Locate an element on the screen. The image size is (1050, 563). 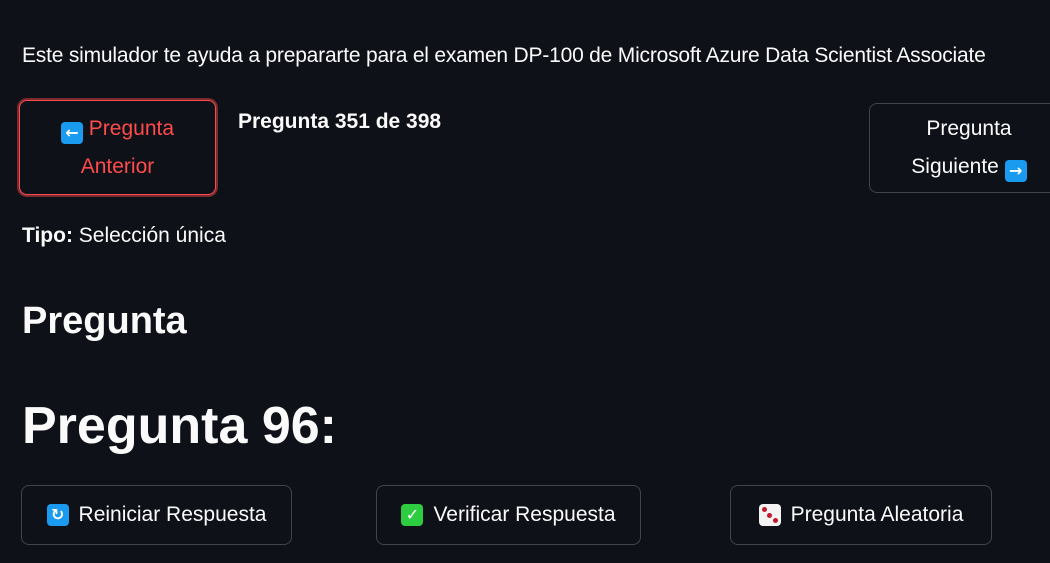
next-button-line2: Siguiente → is located at coordinates (969, 167).